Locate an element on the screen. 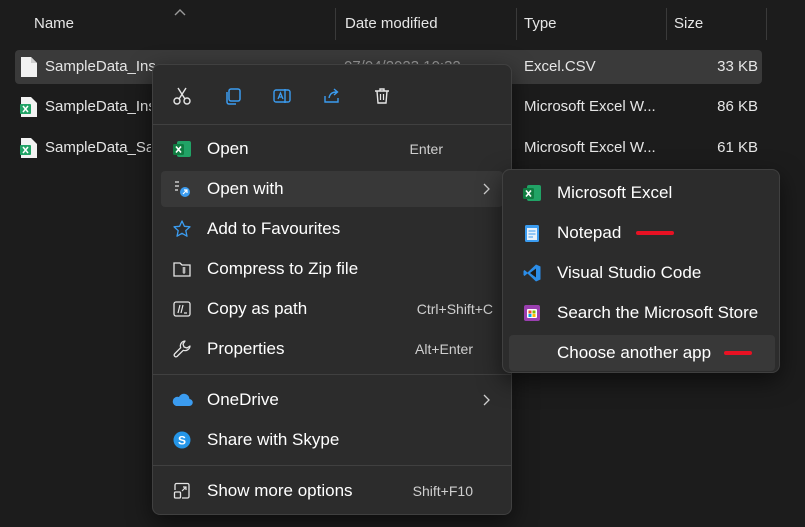 This screenshot has height=527, width=805. store-icon is located at coordinates (532, 313).